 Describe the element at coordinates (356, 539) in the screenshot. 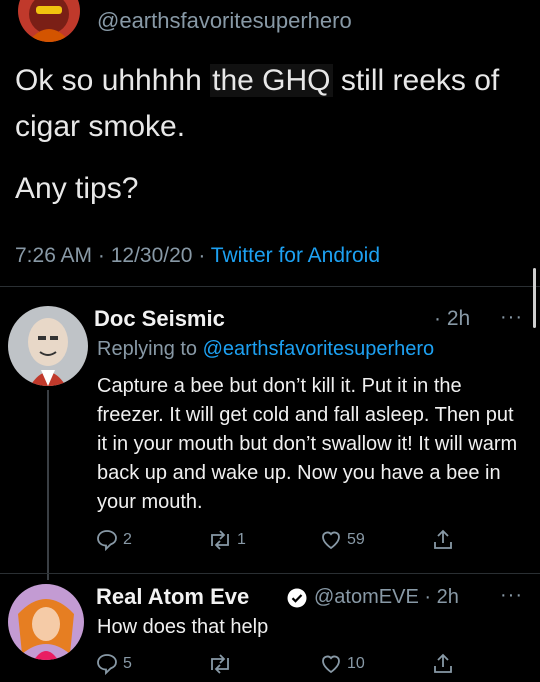

I see `like-count: 59` at that location.